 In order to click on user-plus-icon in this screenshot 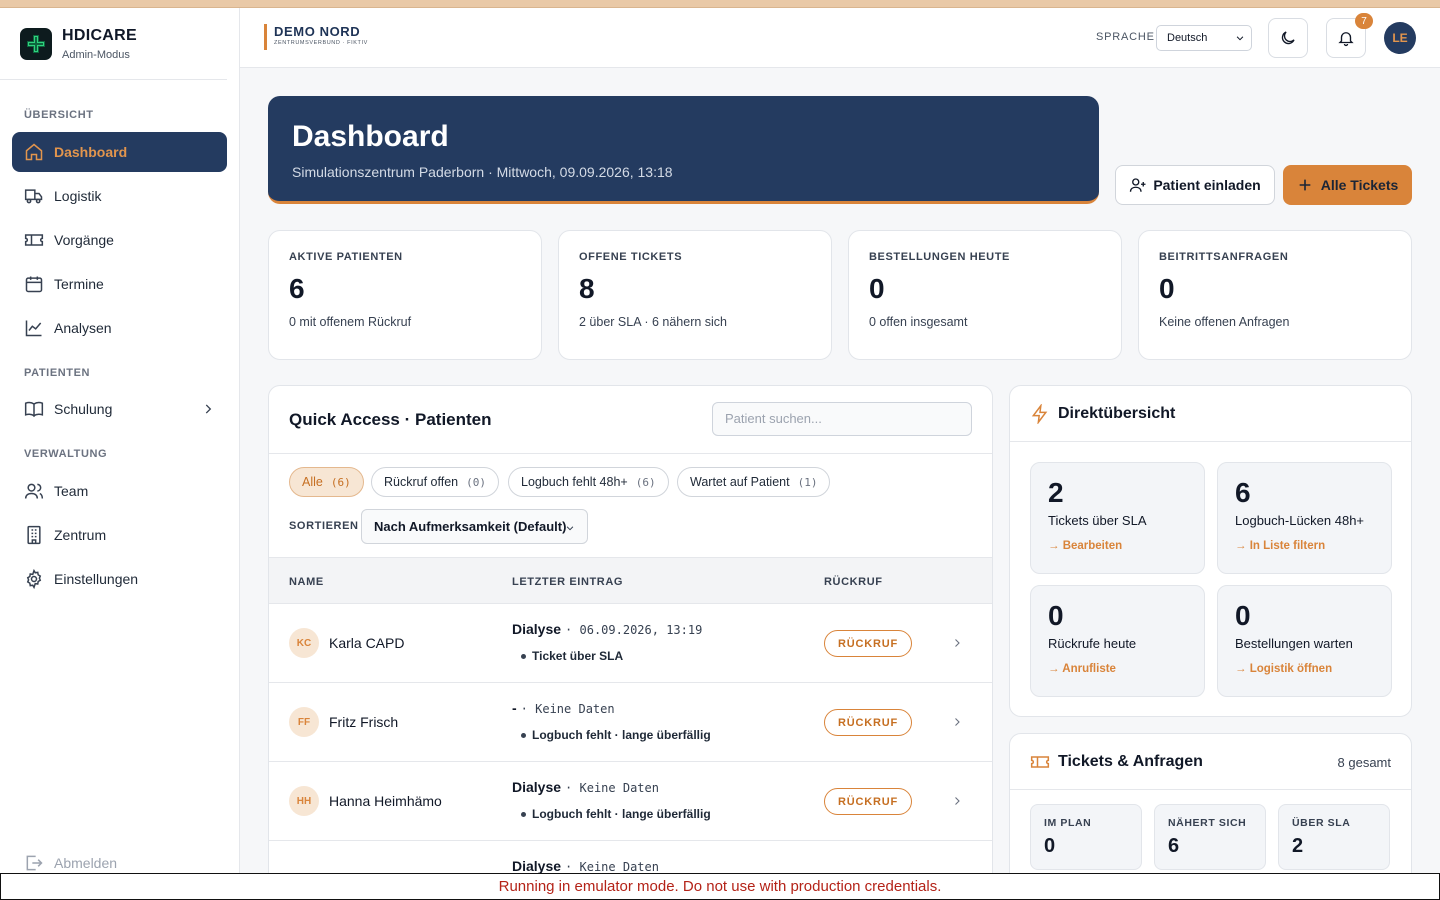, I will do `click(1138, 185)`.